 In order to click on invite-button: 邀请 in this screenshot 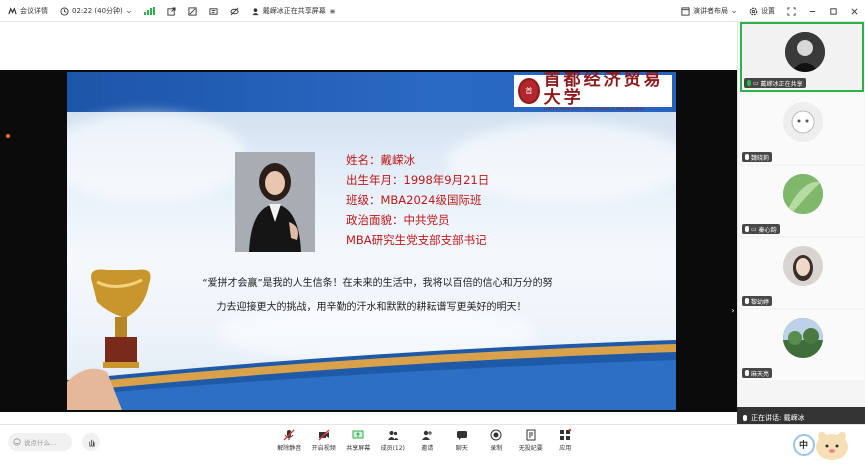, I will do `click(427, 440)`.